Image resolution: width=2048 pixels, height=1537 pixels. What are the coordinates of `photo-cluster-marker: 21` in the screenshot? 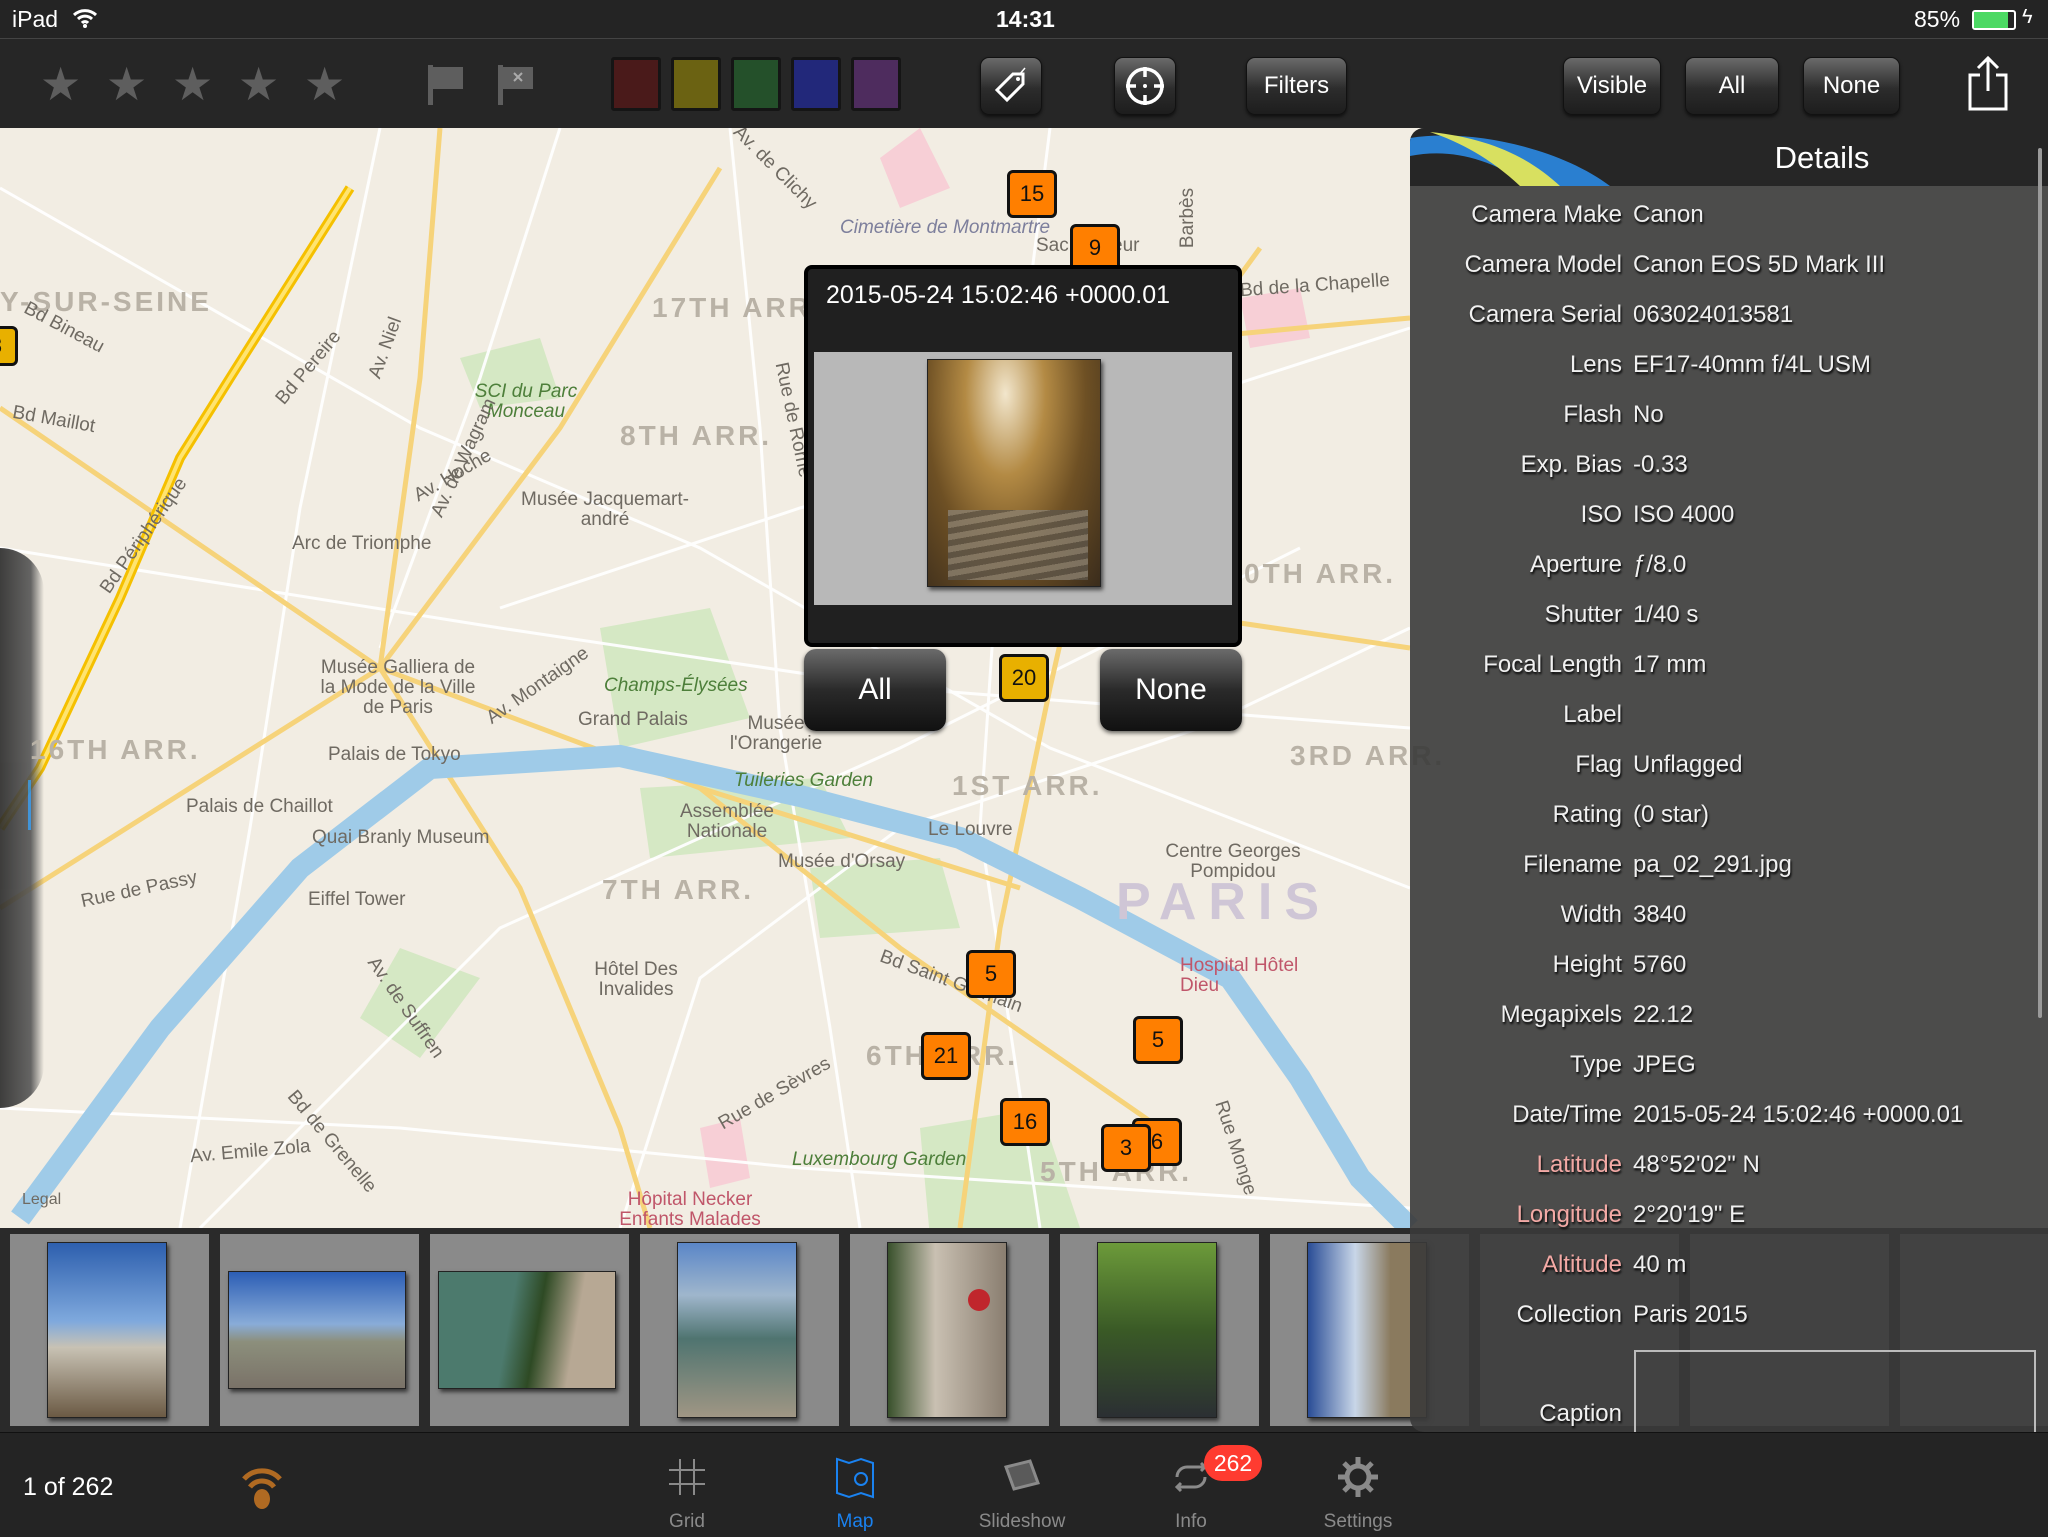 It's located at (946, 1056).